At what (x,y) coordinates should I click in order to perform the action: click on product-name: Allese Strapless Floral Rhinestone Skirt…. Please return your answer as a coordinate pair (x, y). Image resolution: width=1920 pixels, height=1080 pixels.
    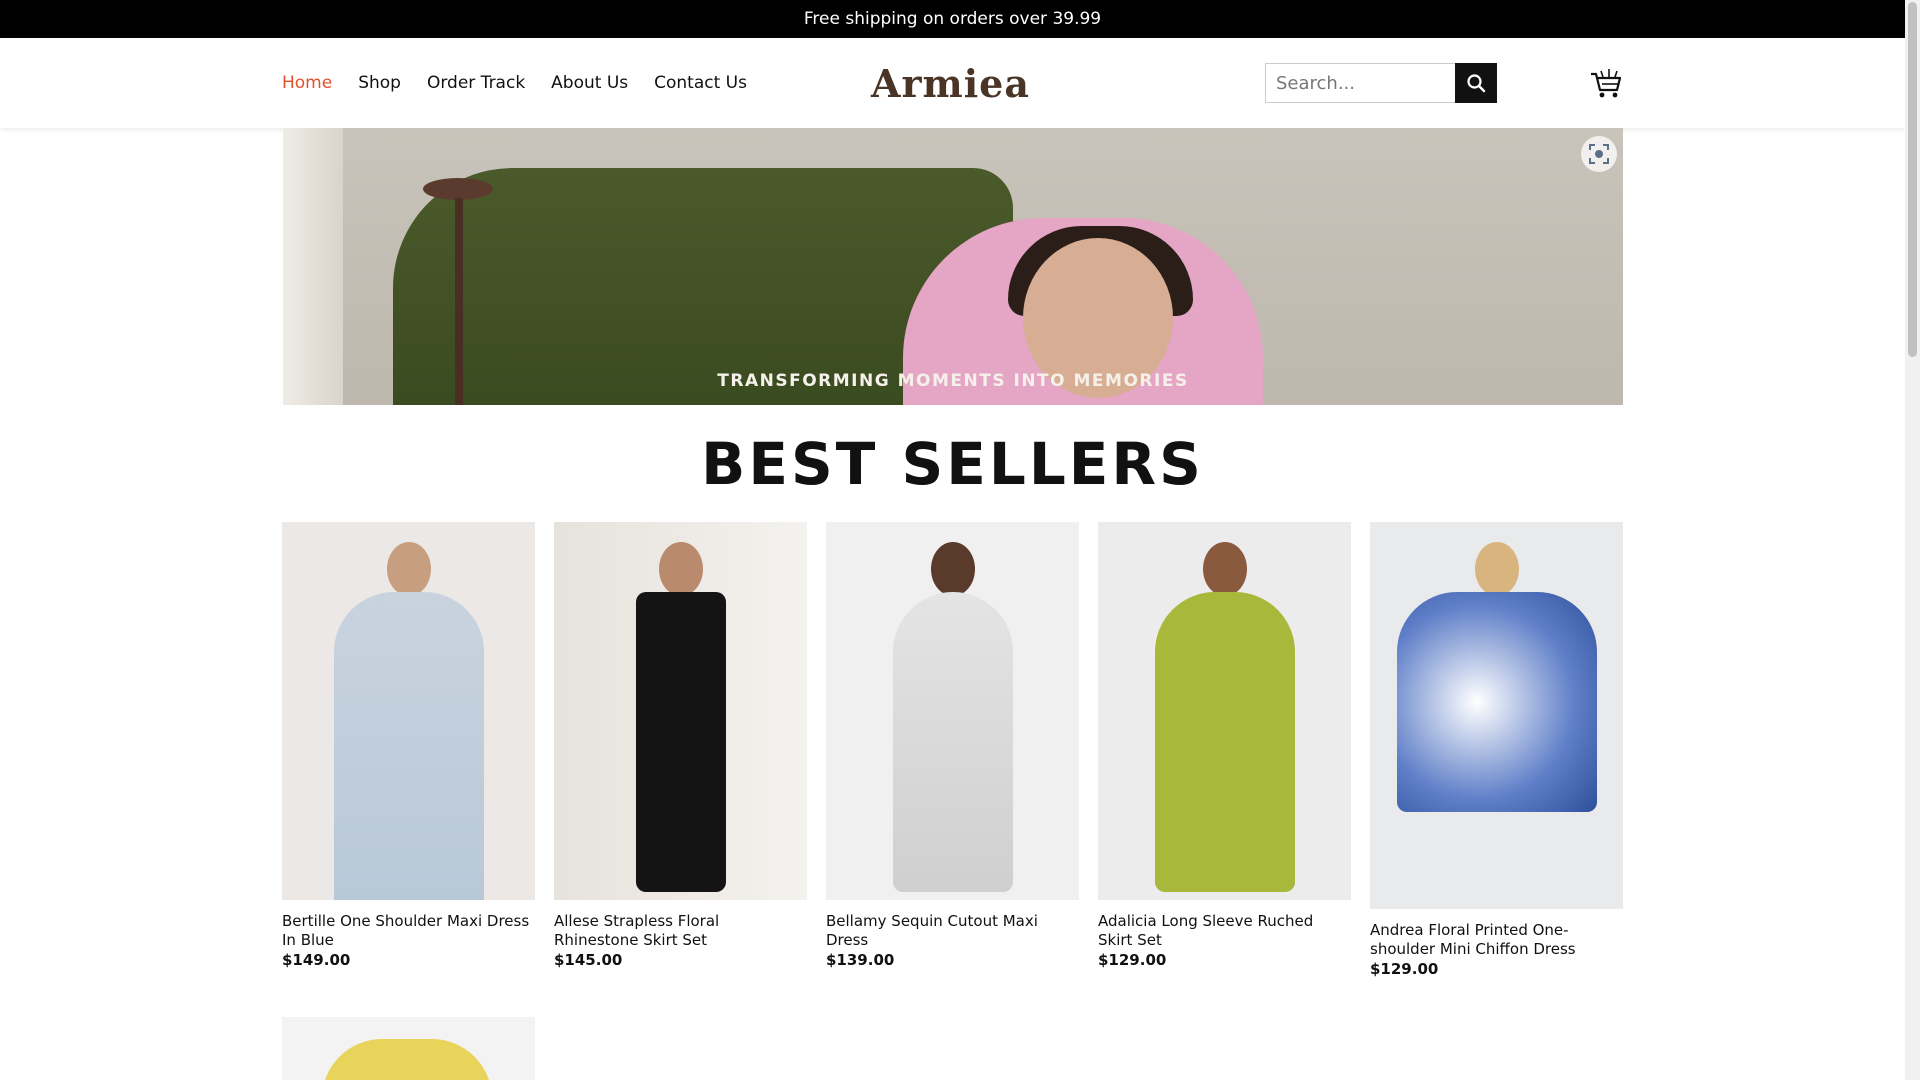
    Looking at the image, I should click on (680, 931).